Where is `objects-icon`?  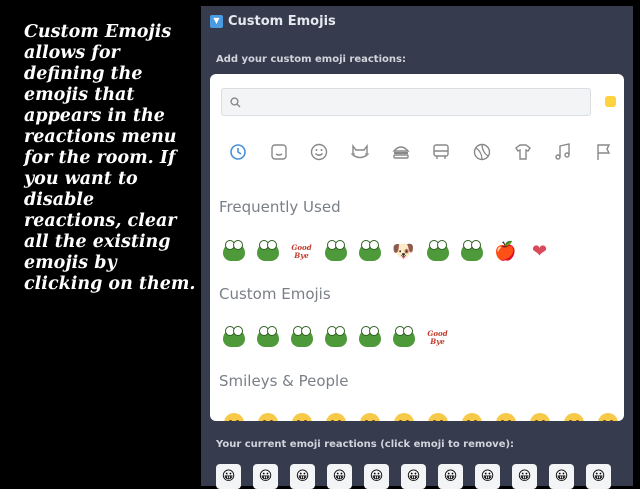 objects-icon is located at coordinates (523, 152).